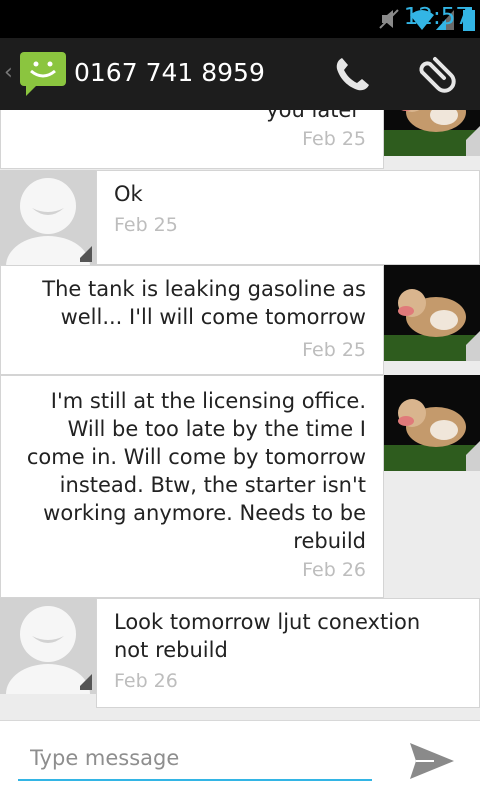 This screenshot has height=801, width=480. What do you see at coordinates (43, 74) in the screenshot?
I see `messaging-app-icon` at bounding box center [43, 74].